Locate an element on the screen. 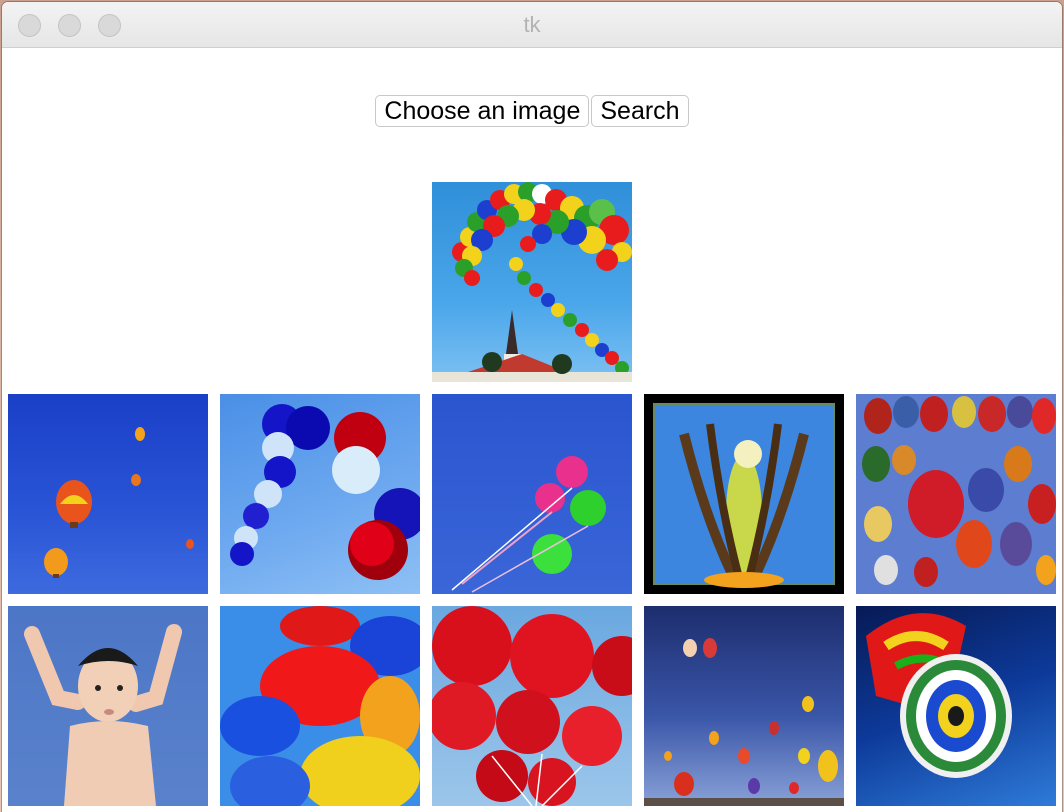 Image resolution: width=1064 pixels, height=812 pixels. title-bar: tk is located at coordinates (532, 25).